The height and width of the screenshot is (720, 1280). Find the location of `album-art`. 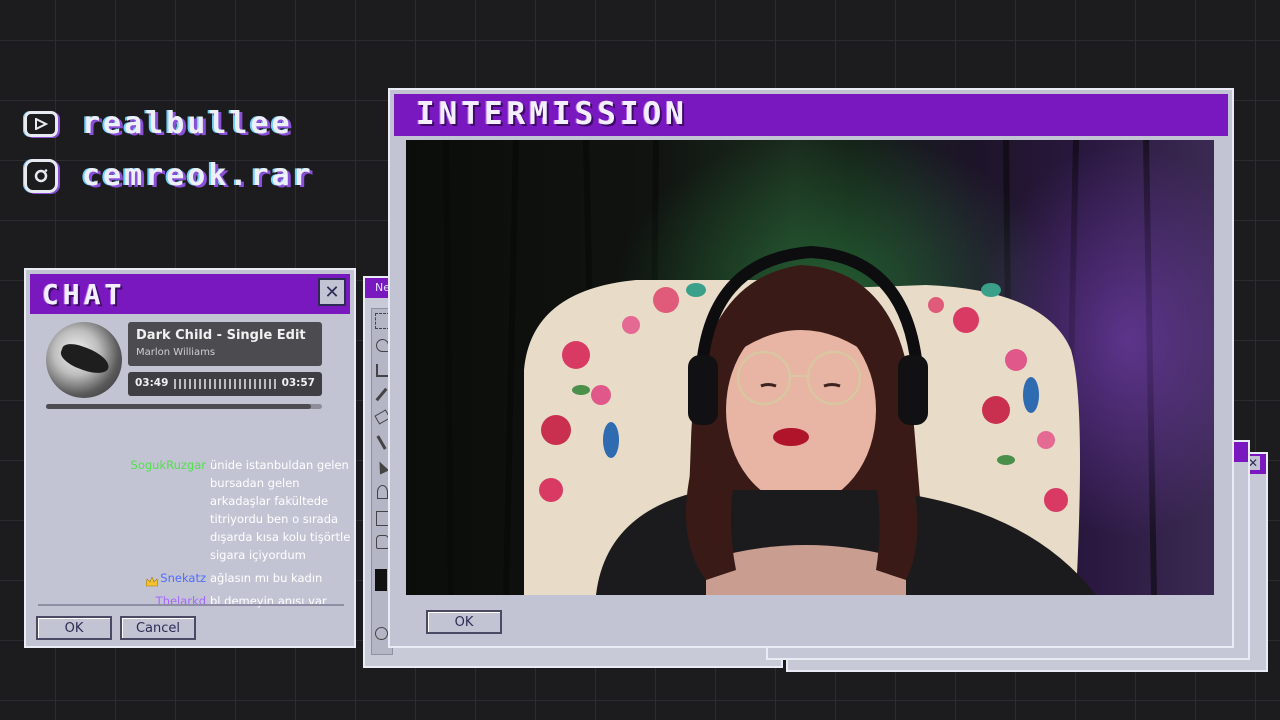

album-art is located at coordinates (84, 360).